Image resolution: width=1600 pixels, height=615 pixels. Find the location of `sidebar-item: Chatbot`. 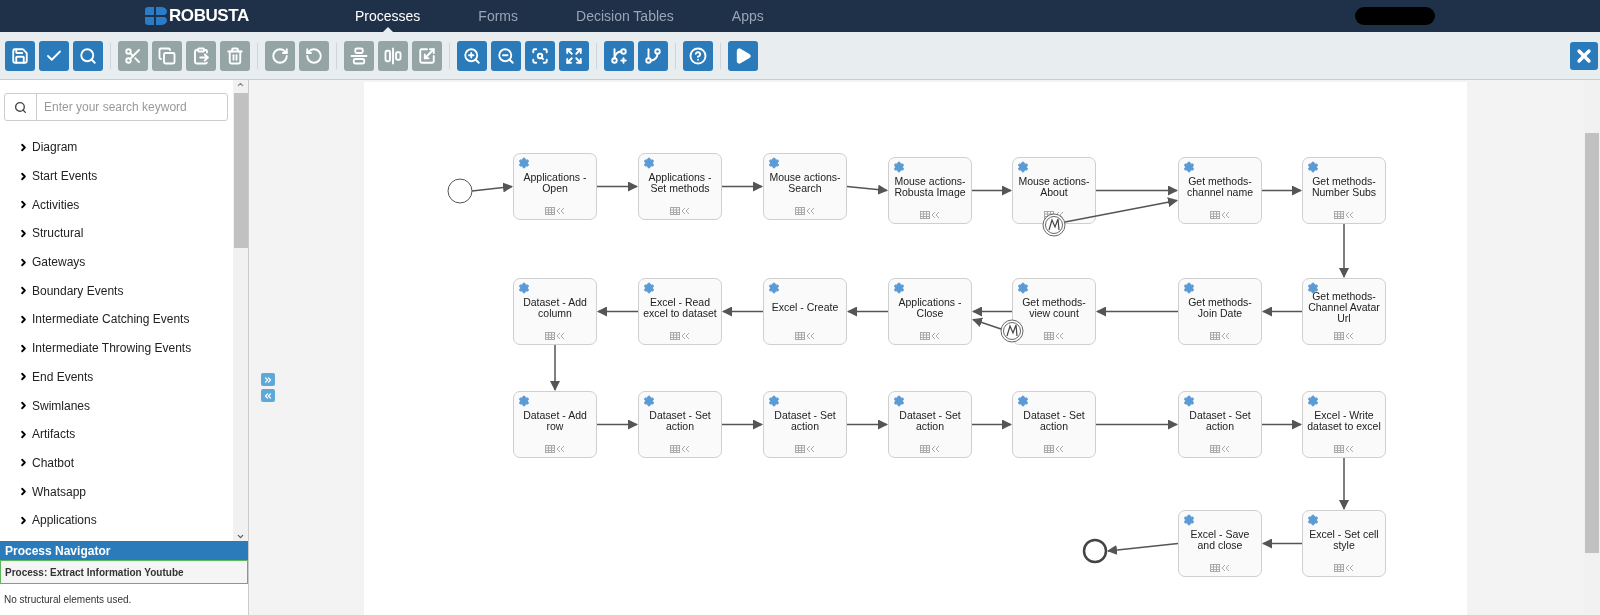

sidebar-item: Chatbot is located at coordinates (116, 463).